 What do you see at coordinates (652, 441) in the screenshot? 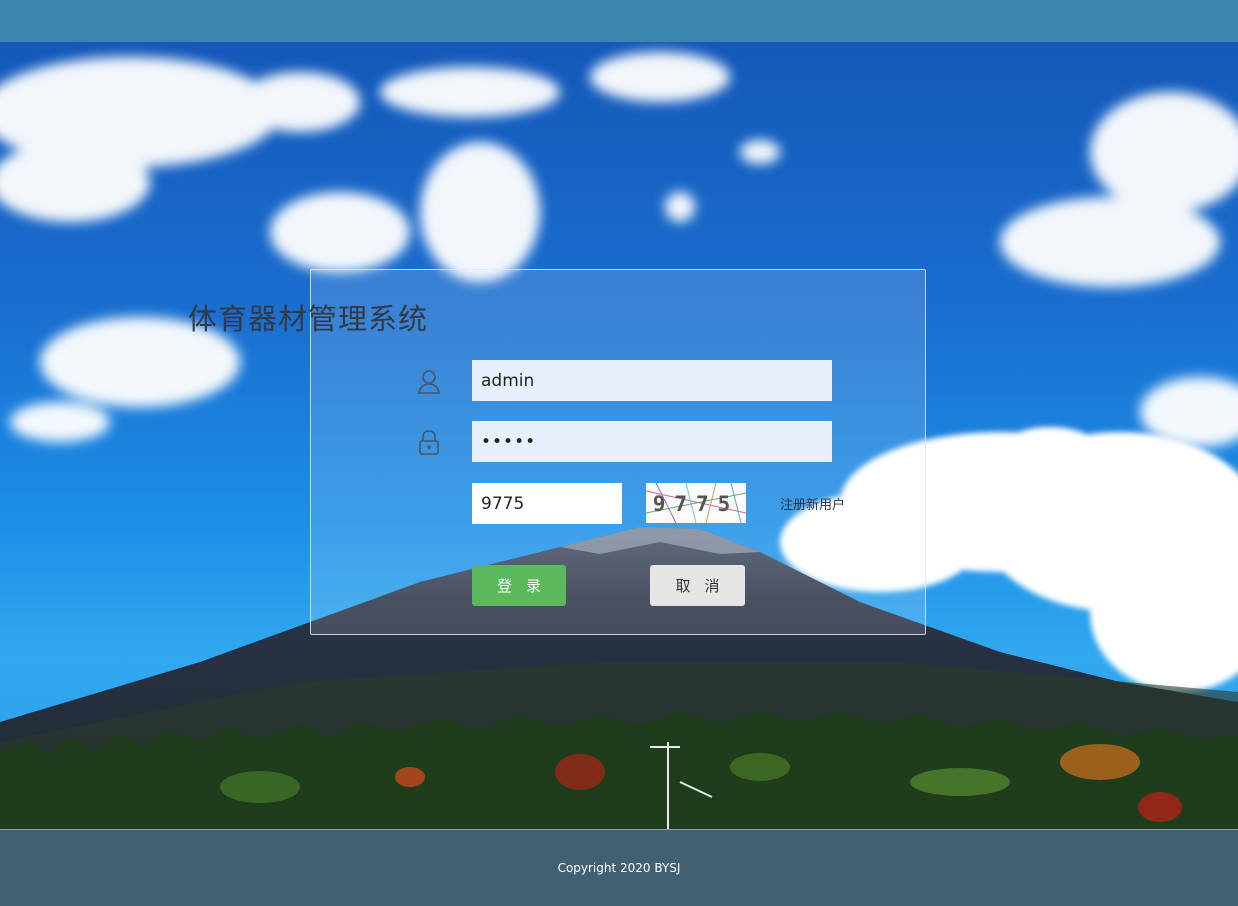
I see `password-input` at bounding box center [652, 441].